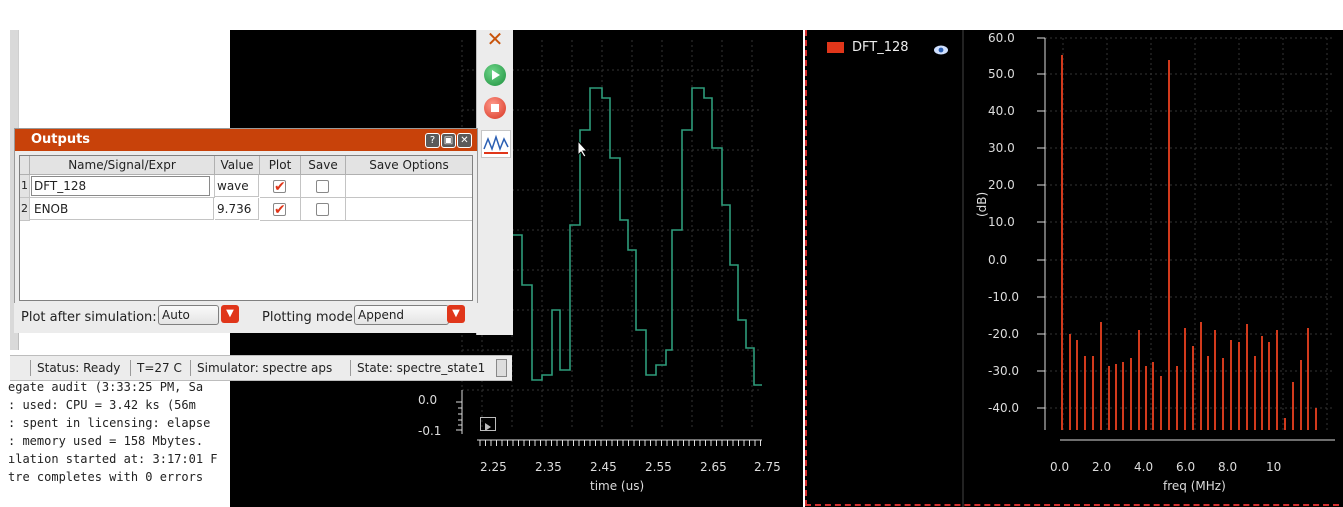  Describe the element at coordinates (25, 165) in the screenshot. I see `table-corner` at that location.